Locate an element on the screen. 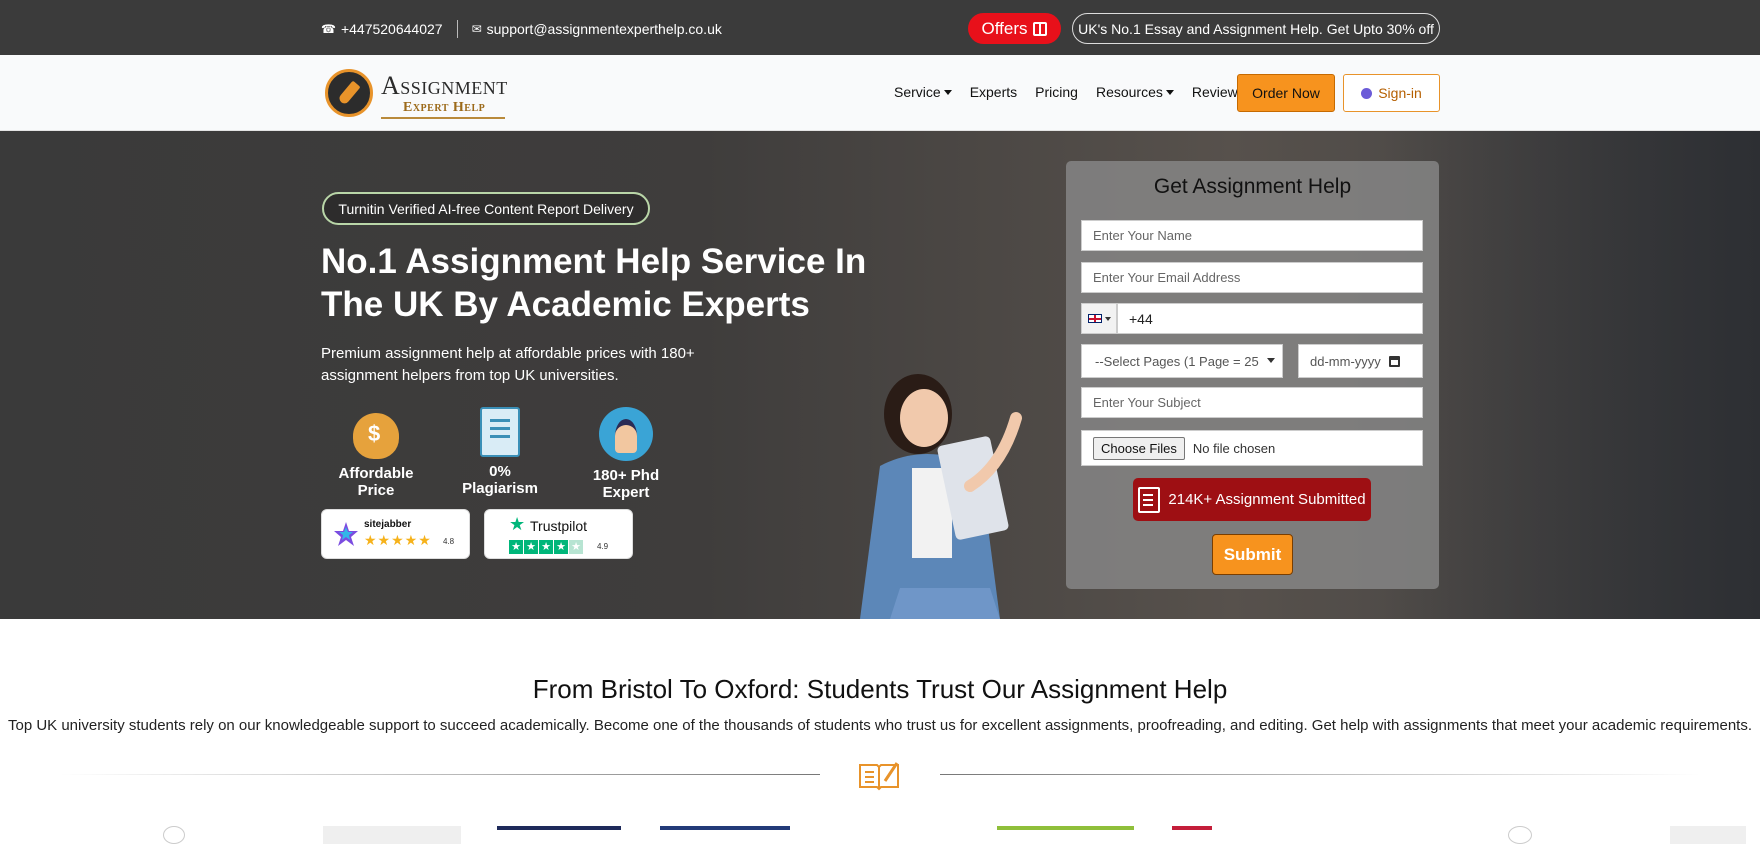 The image size is (1760, 844). nav-item-pricing: Pricing is located at coordinates (1056, 92).